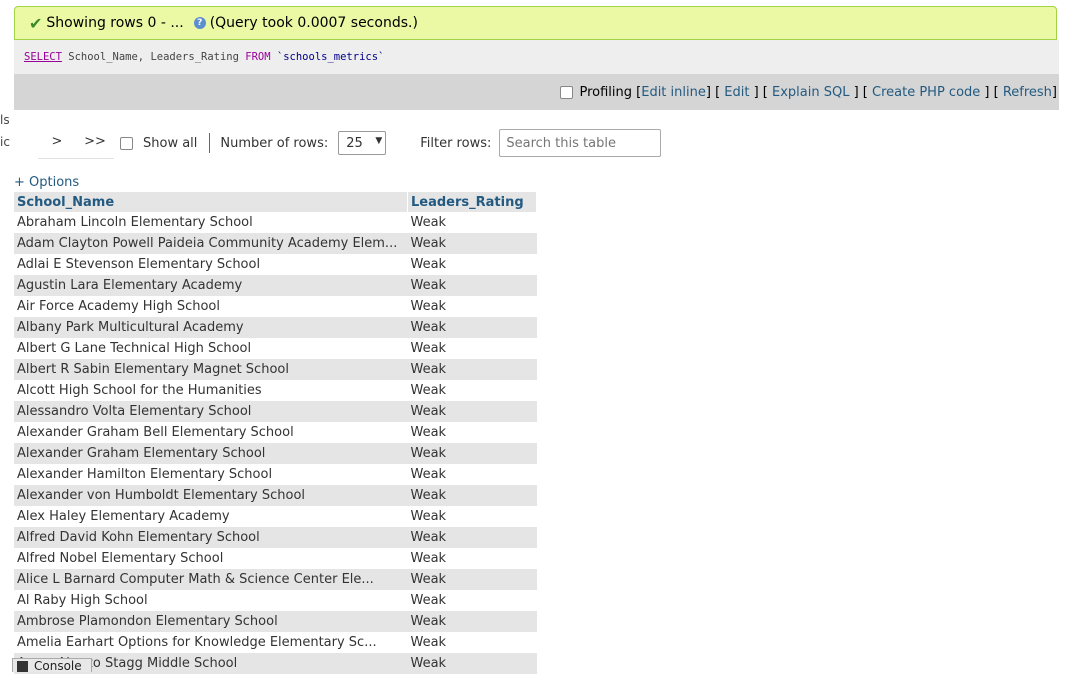  Describe the element at coordinates (211, 306) in the screenshot. I see `cell-school-name: Air Force Academy High School` at that location.